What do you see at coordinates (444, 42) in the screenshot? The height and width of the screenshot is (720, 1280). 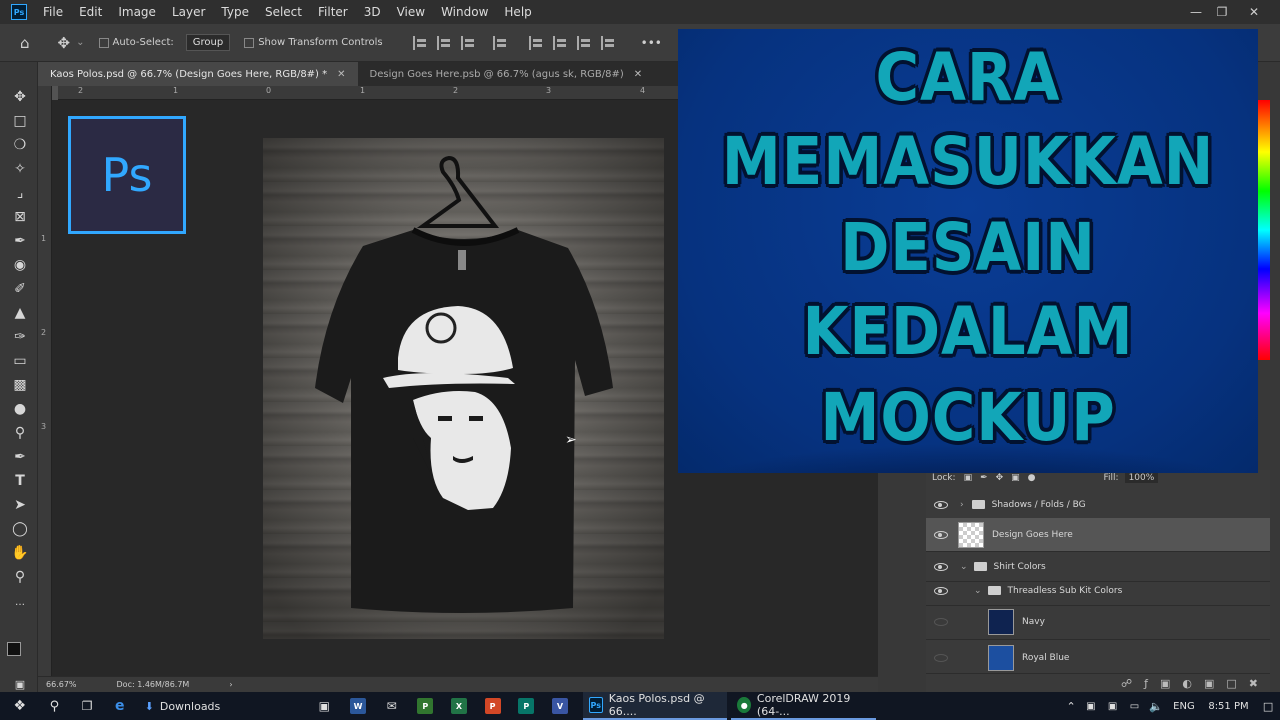 I see `align-center-icon` at bounding box center [444, 42].